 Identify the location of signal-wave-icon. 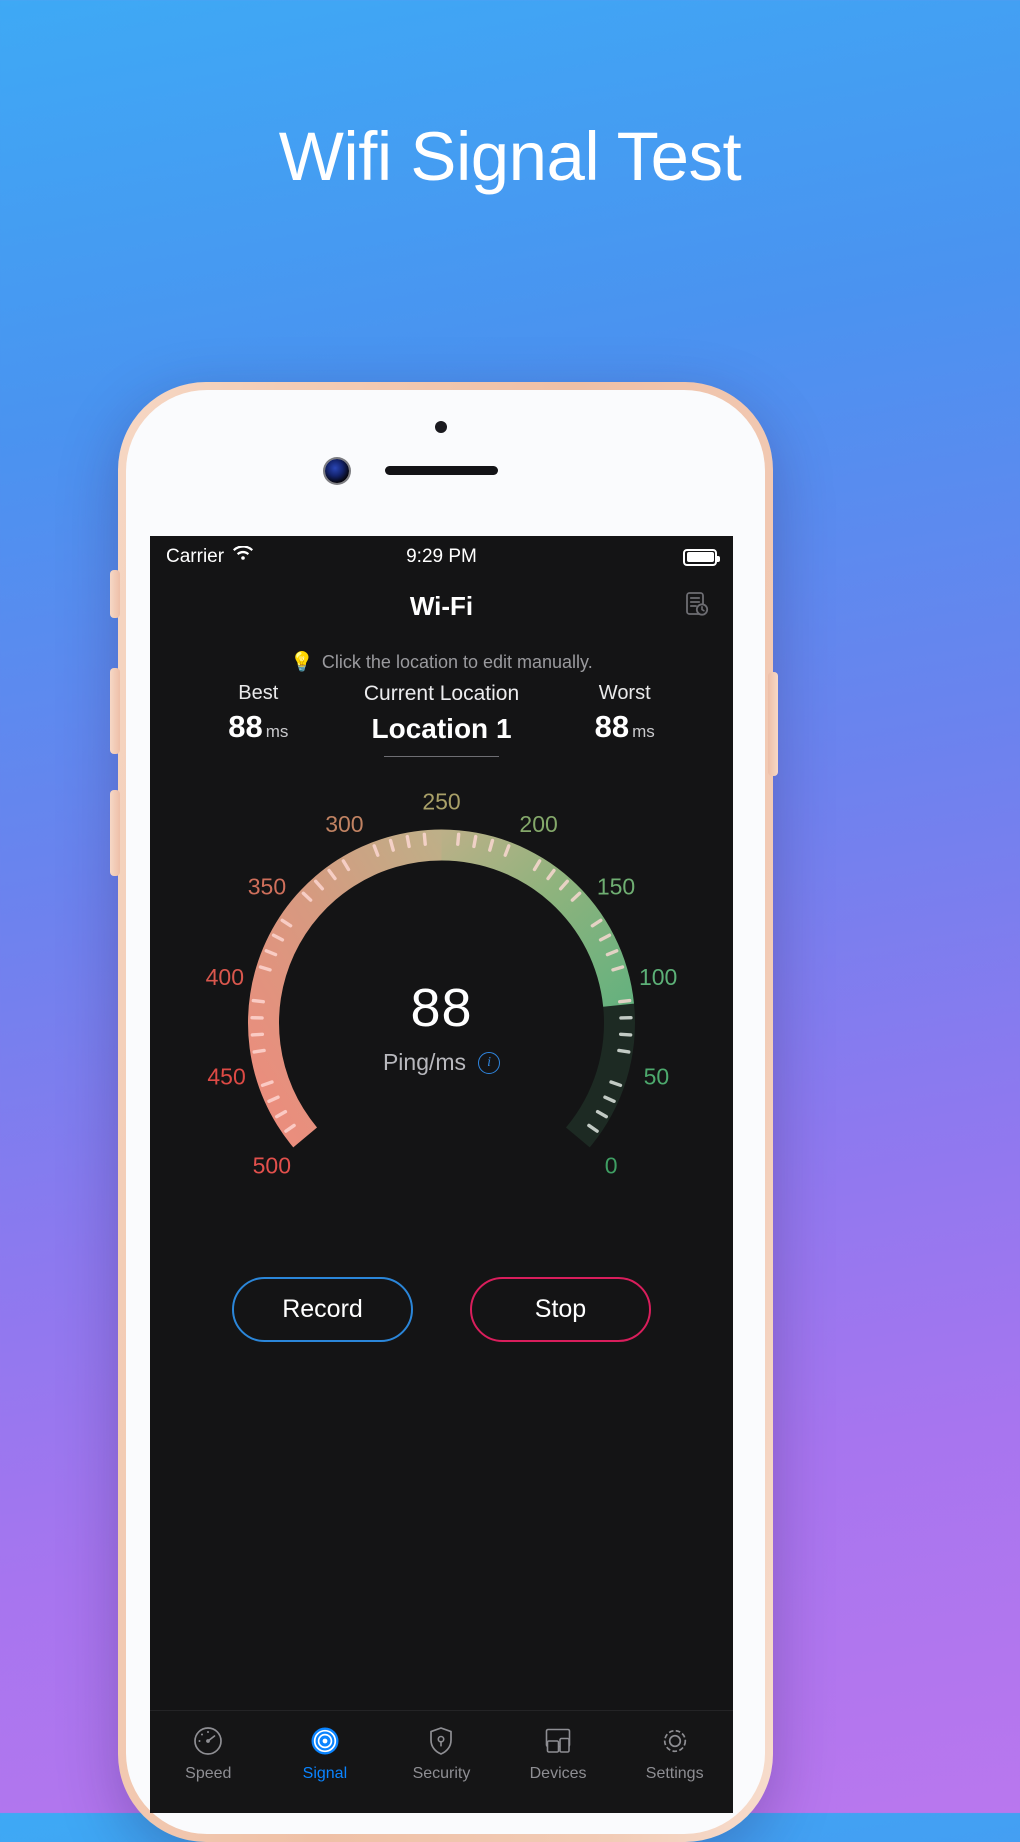
(325, 1741).